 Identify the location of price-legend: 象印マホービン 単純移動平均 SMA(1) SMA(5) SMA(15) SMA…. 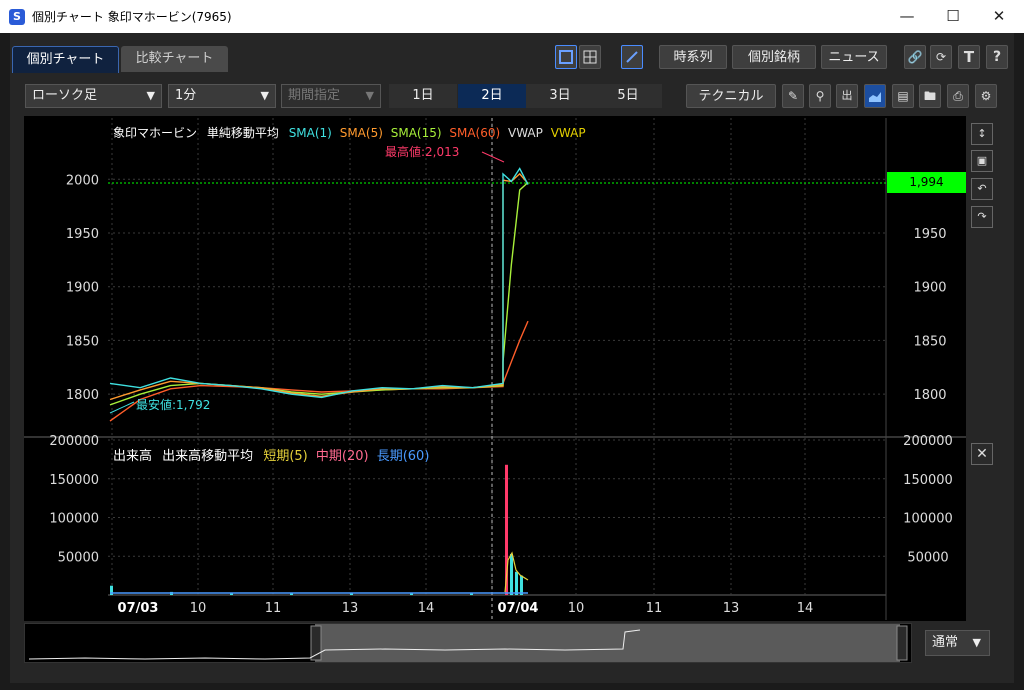
(349, 132).